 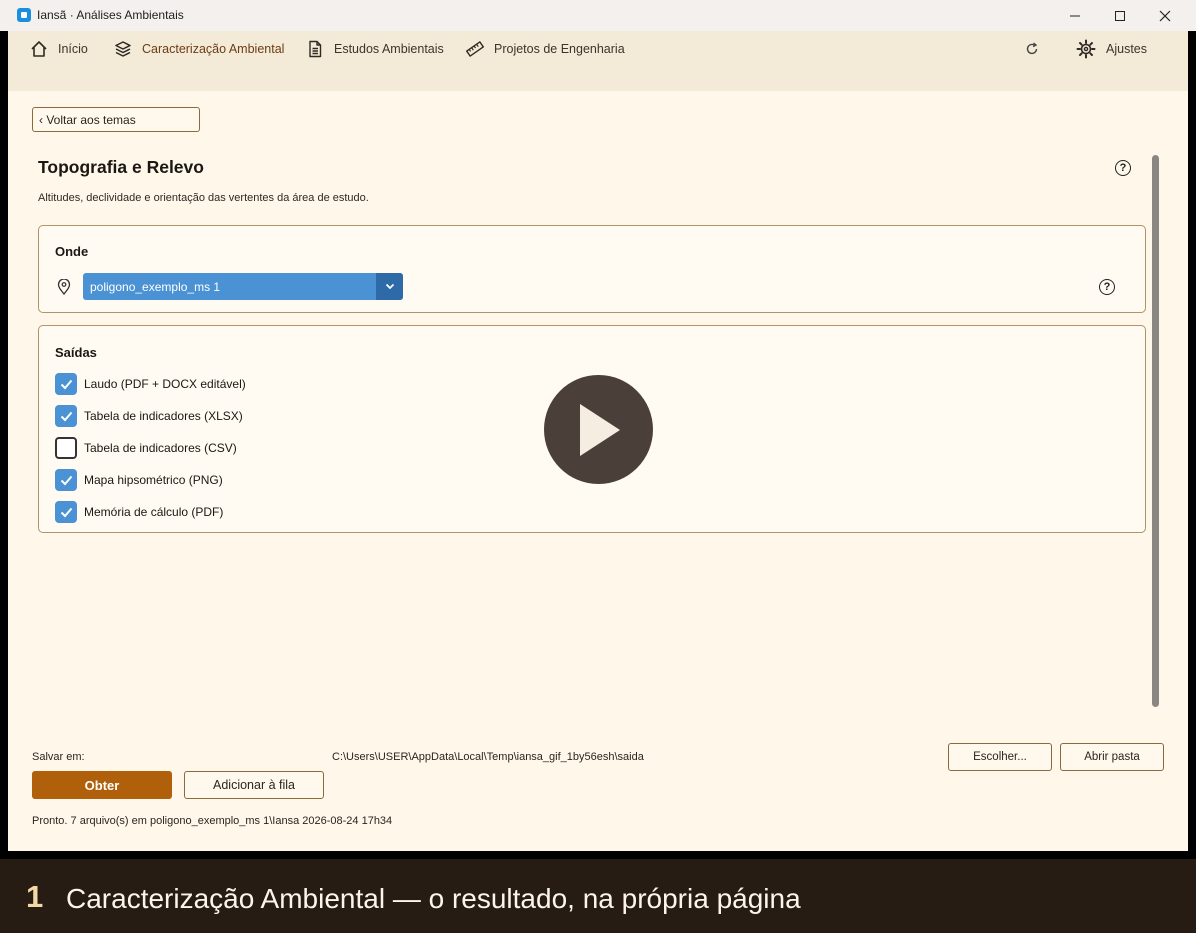 I want to click on open-folder-button: Abrir pasta, so click(x=1112, y=757).